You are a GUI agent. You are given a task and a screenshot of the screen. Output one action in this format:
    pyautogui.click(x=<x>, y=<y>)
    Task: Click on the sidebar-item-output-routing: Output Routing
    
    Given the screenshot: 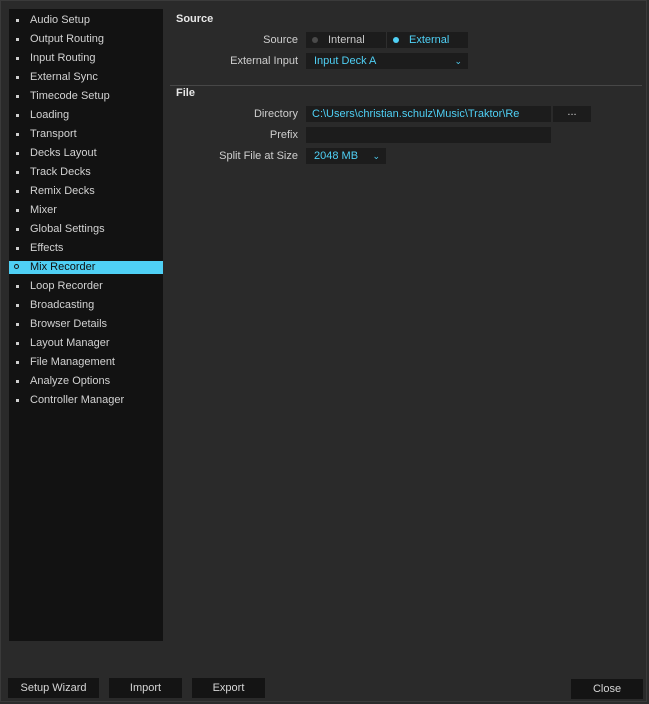 What is the action you would take?
    pyautogui.click(x=86, y=39)
    